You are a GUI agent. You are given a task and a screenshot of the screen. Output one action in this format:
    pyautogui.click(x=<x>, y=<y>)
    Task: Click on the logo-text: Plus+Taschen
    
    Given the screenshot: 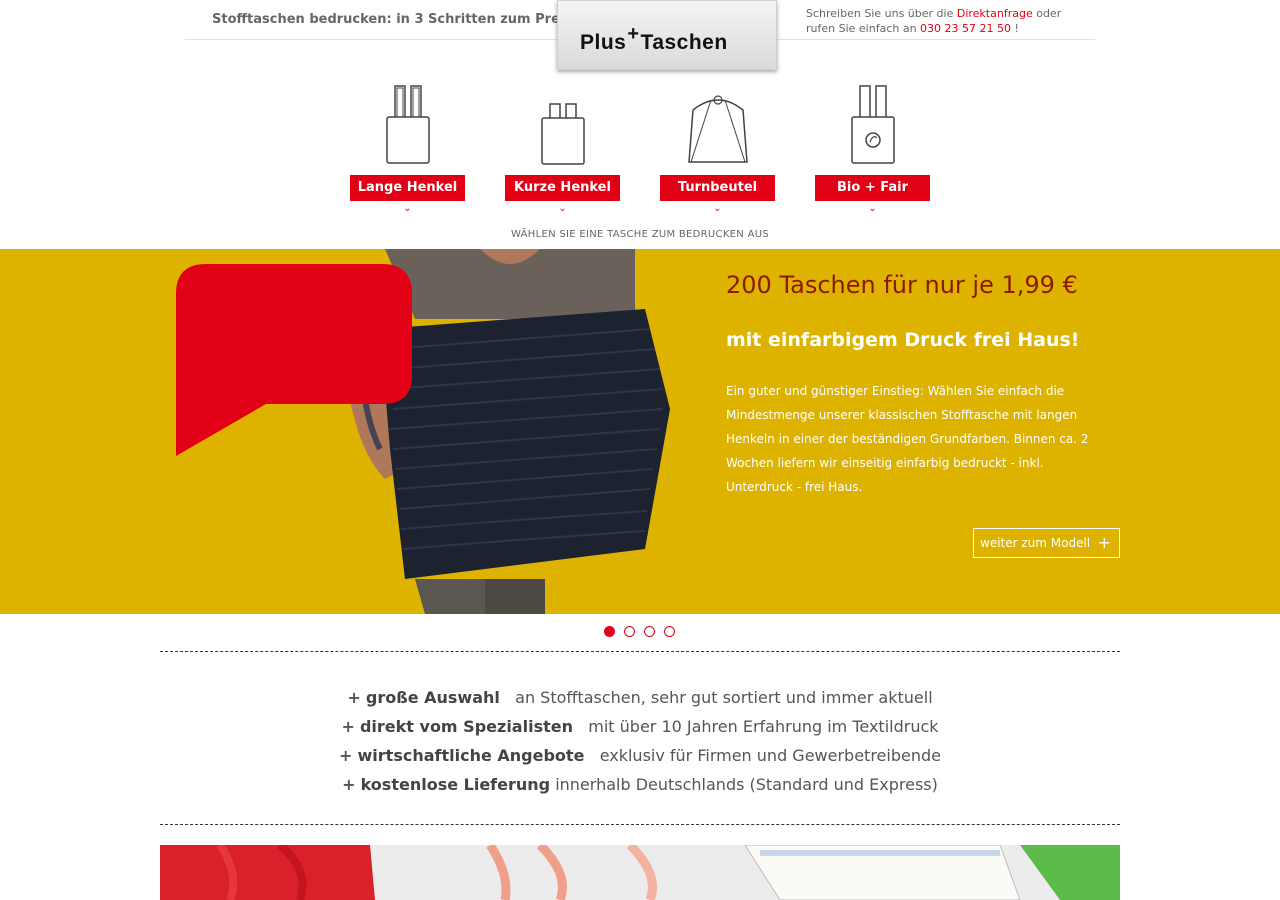 What is the action you would take?
    pyautogui.click(x=654, y=39)
    